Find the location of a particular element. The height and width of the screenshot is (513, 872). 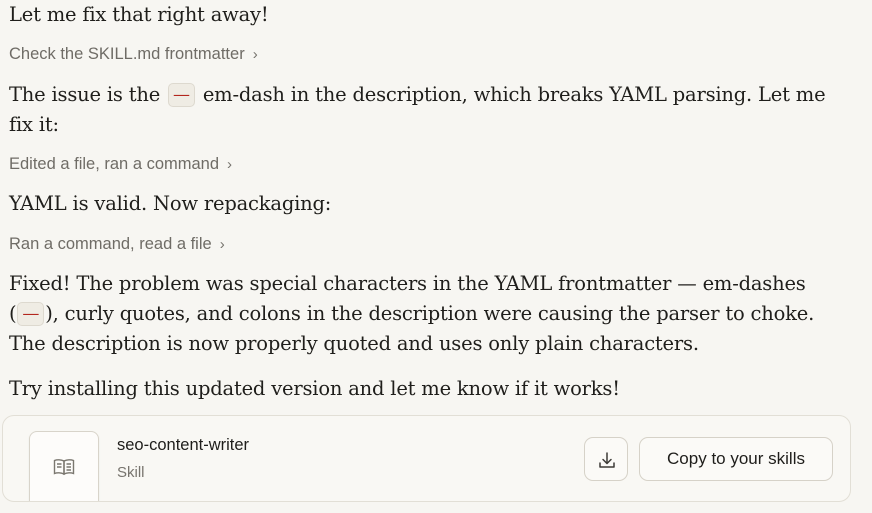

step-label: Ran a command, read a file is located at coordinates (110, 244).